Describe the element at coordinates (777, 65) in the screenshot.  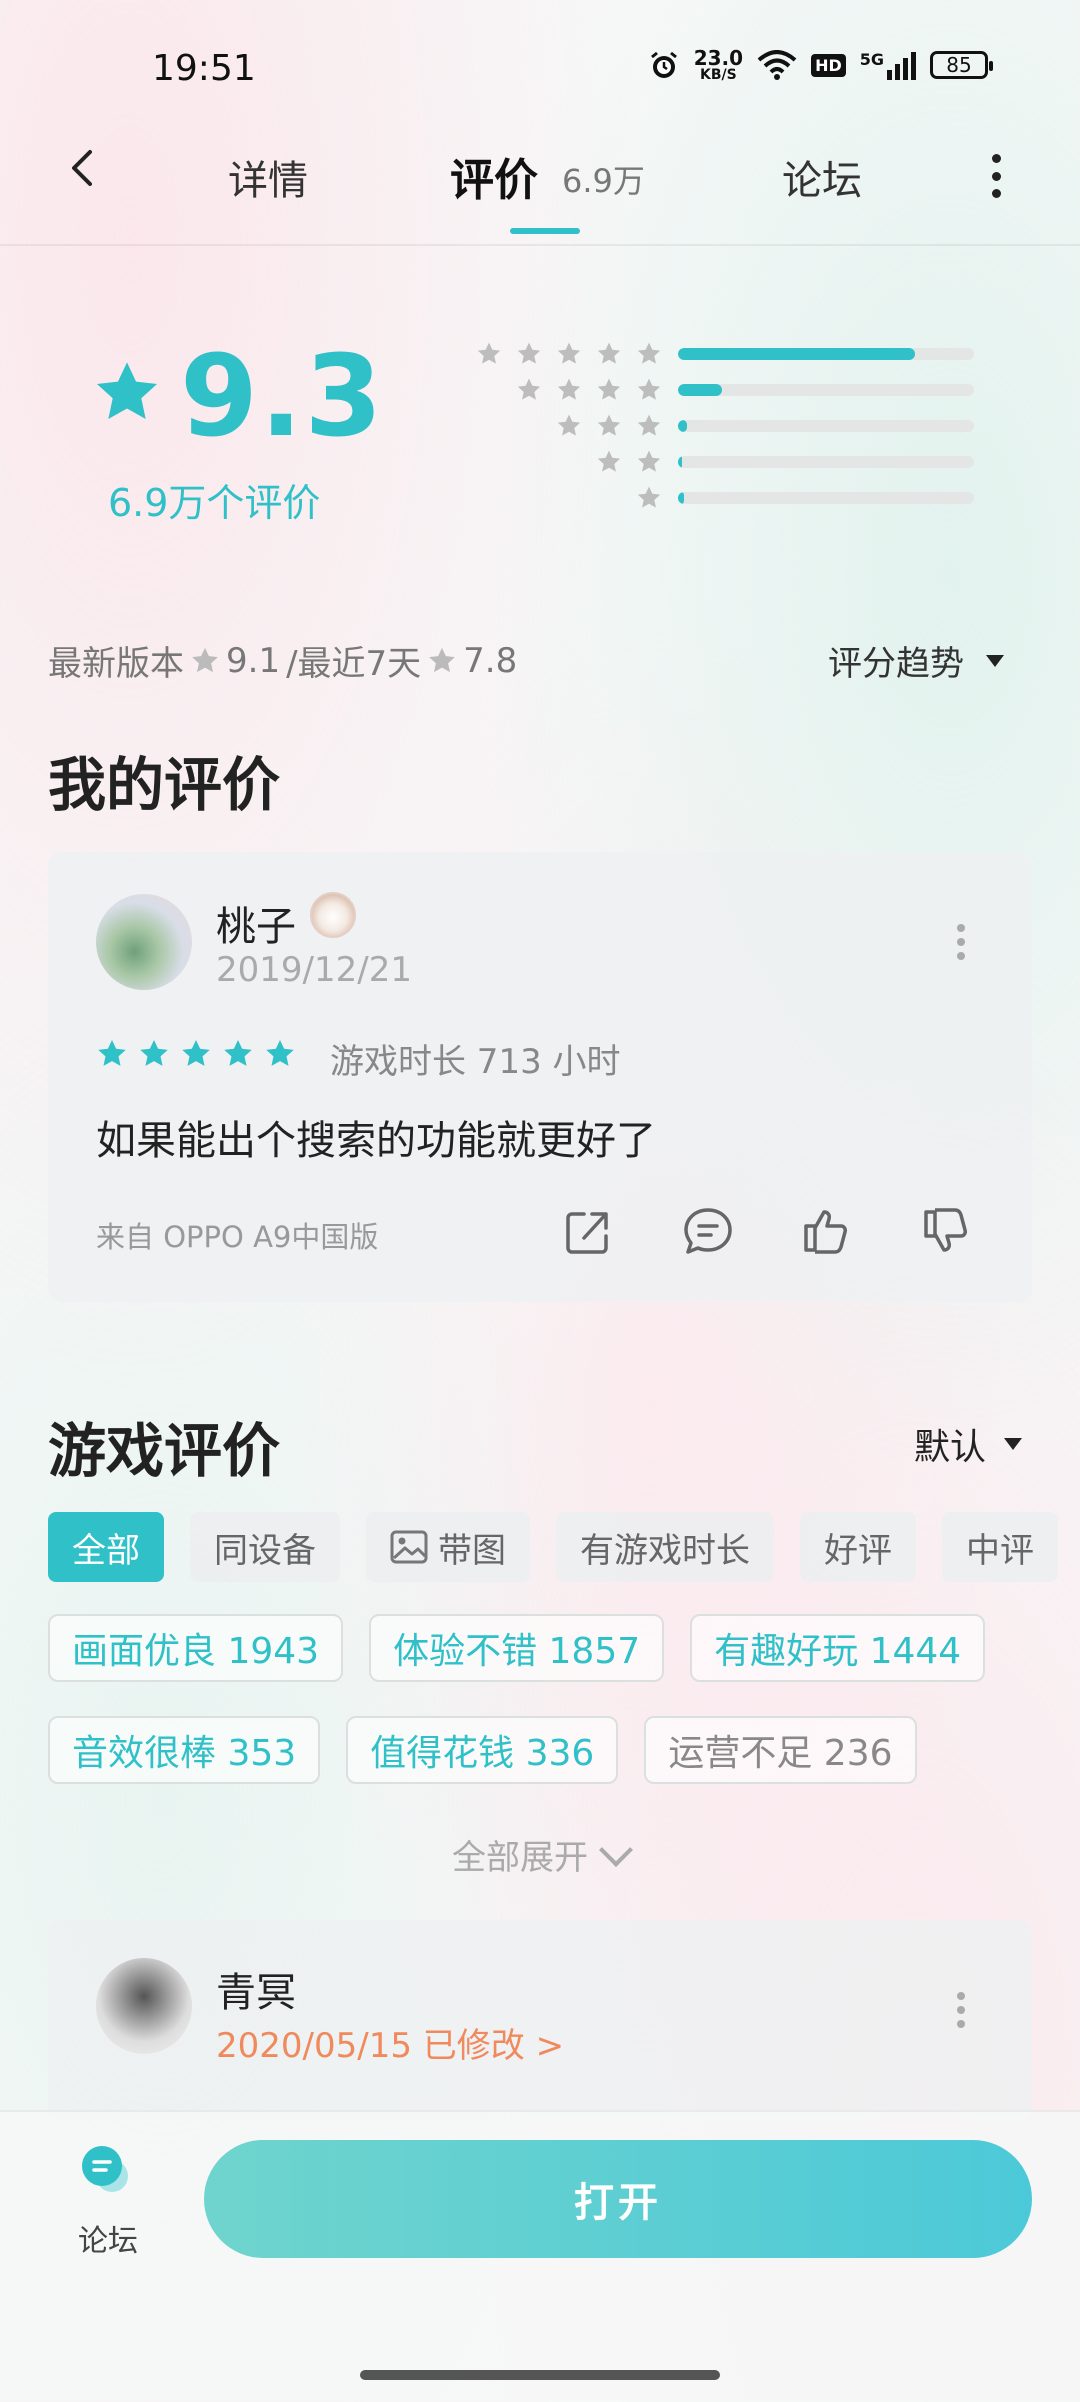
I see `wifi-icon` at that location.